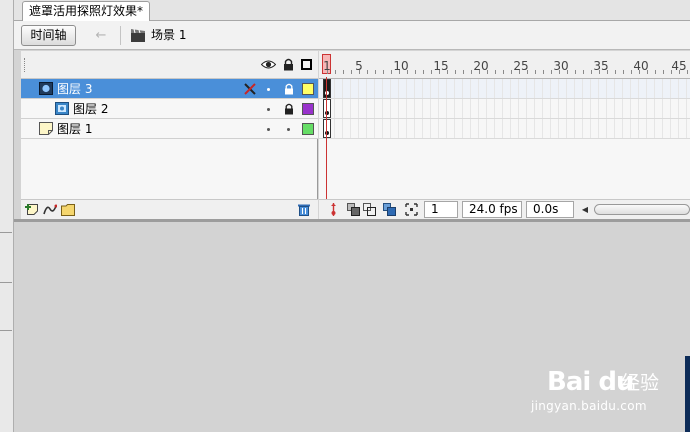 This screenshot has width=690, height=432. I want to click on watermark-url: jingyan.baidu.com, so click(589, 406).